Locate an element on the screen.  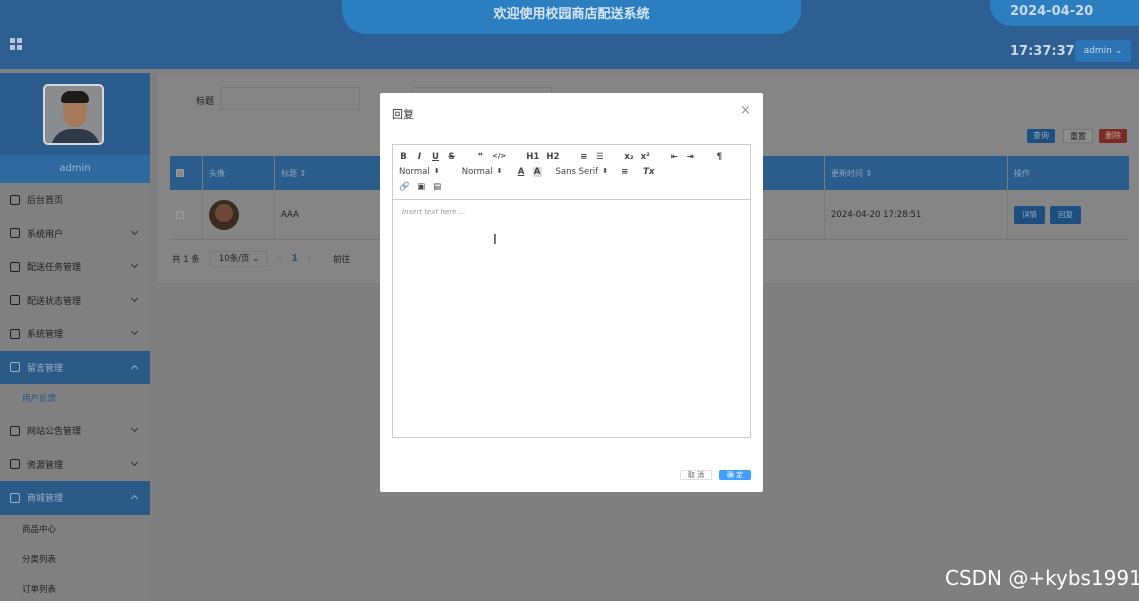
confirm-button: 确 定 is located at coordinates (735, 475).